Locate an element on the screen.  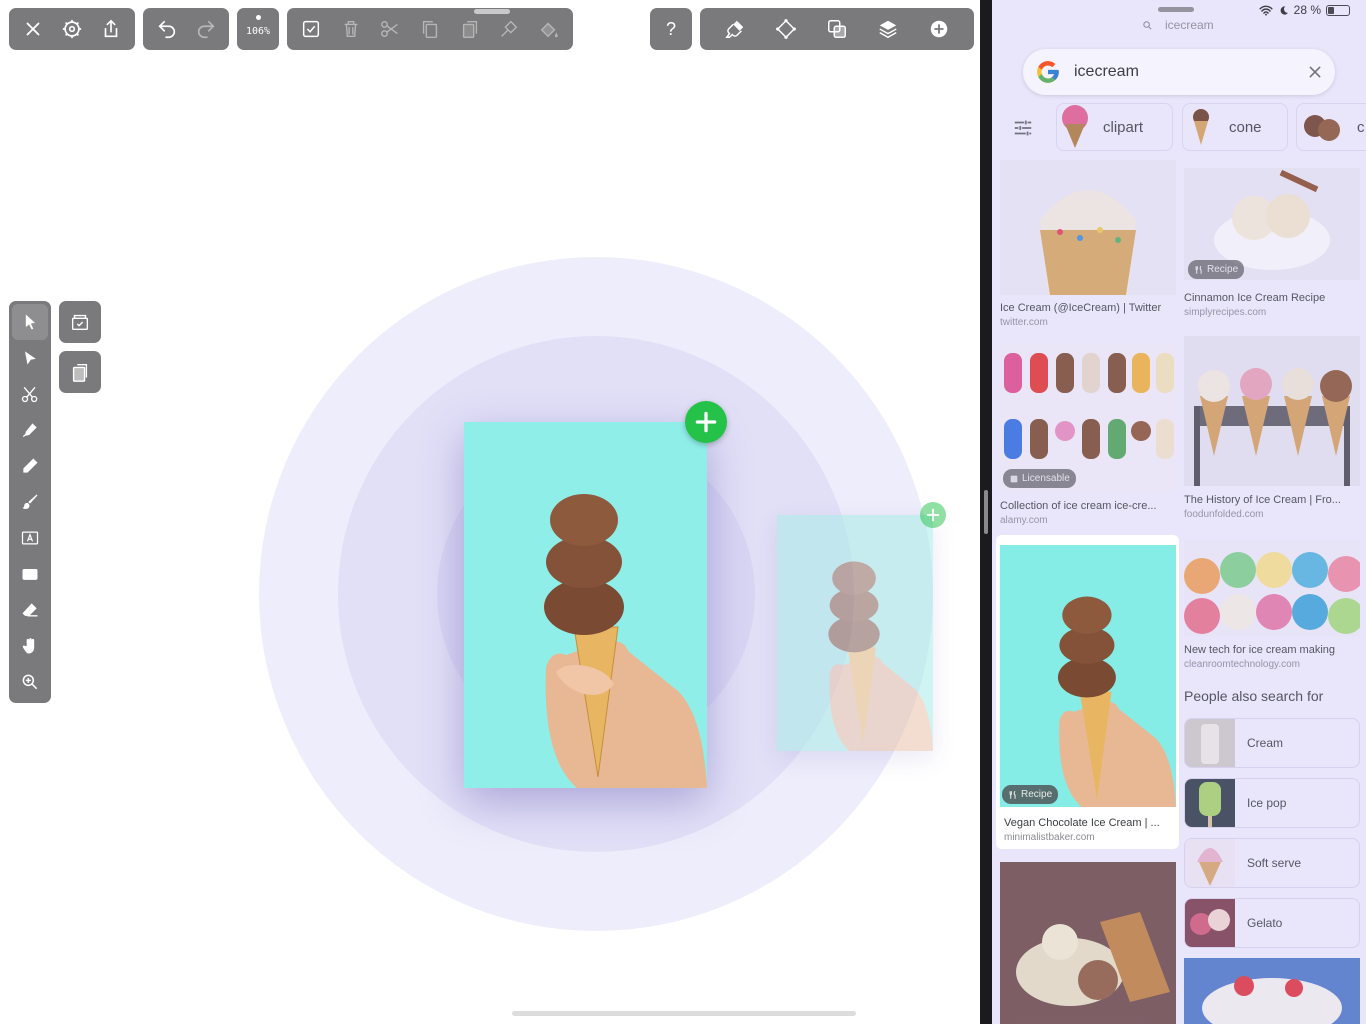
result-source: simplyrecipes.com is located at coordinates (1225, 312).